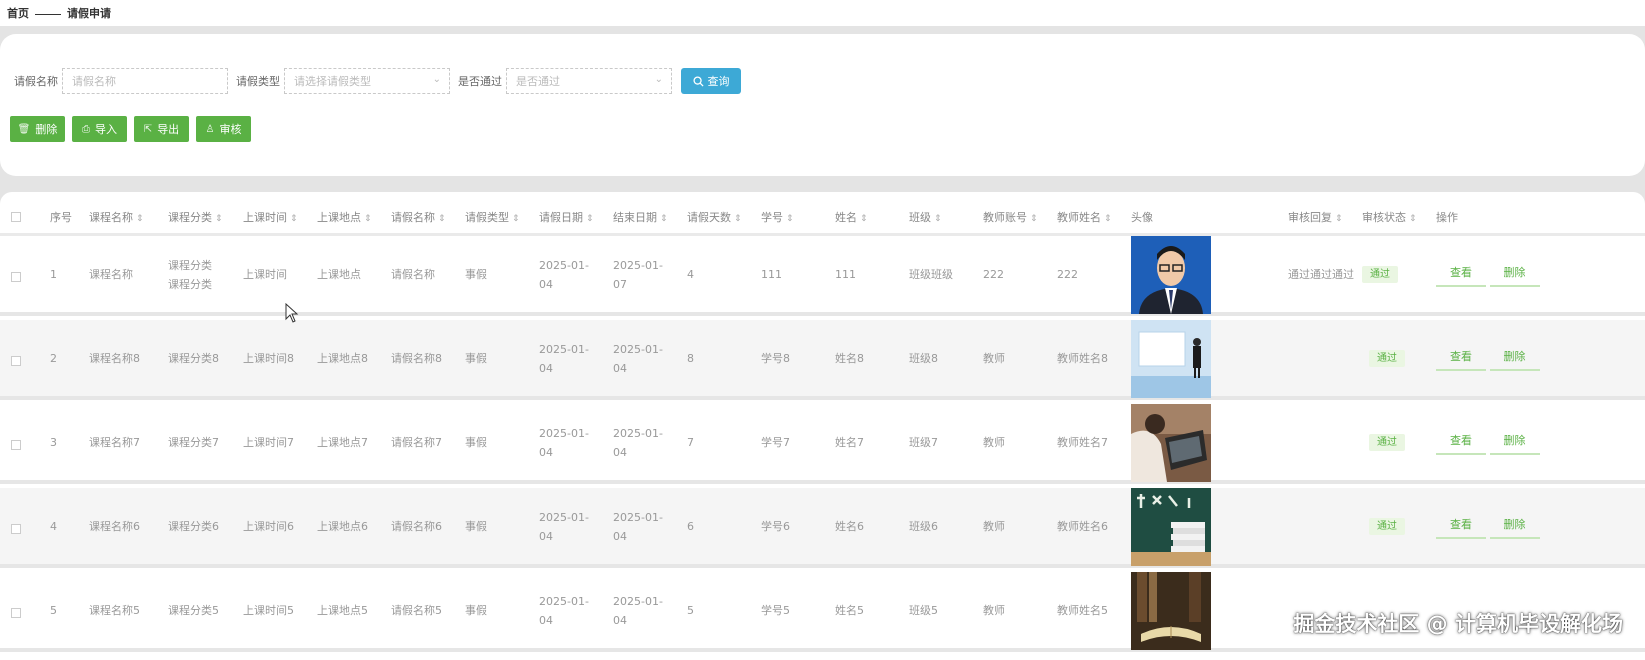  I want to click on header-course-name: 课程名称 ⇕, so click(116, 217).